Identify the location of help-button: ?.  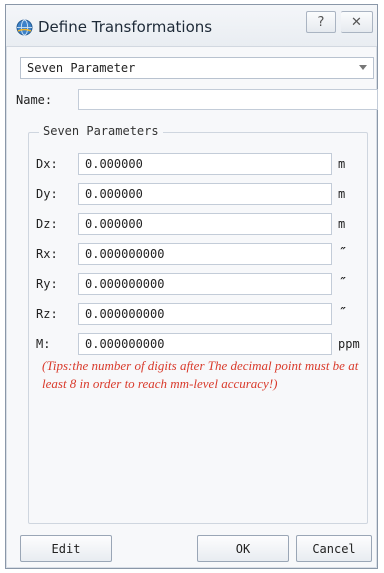
(321, 22).